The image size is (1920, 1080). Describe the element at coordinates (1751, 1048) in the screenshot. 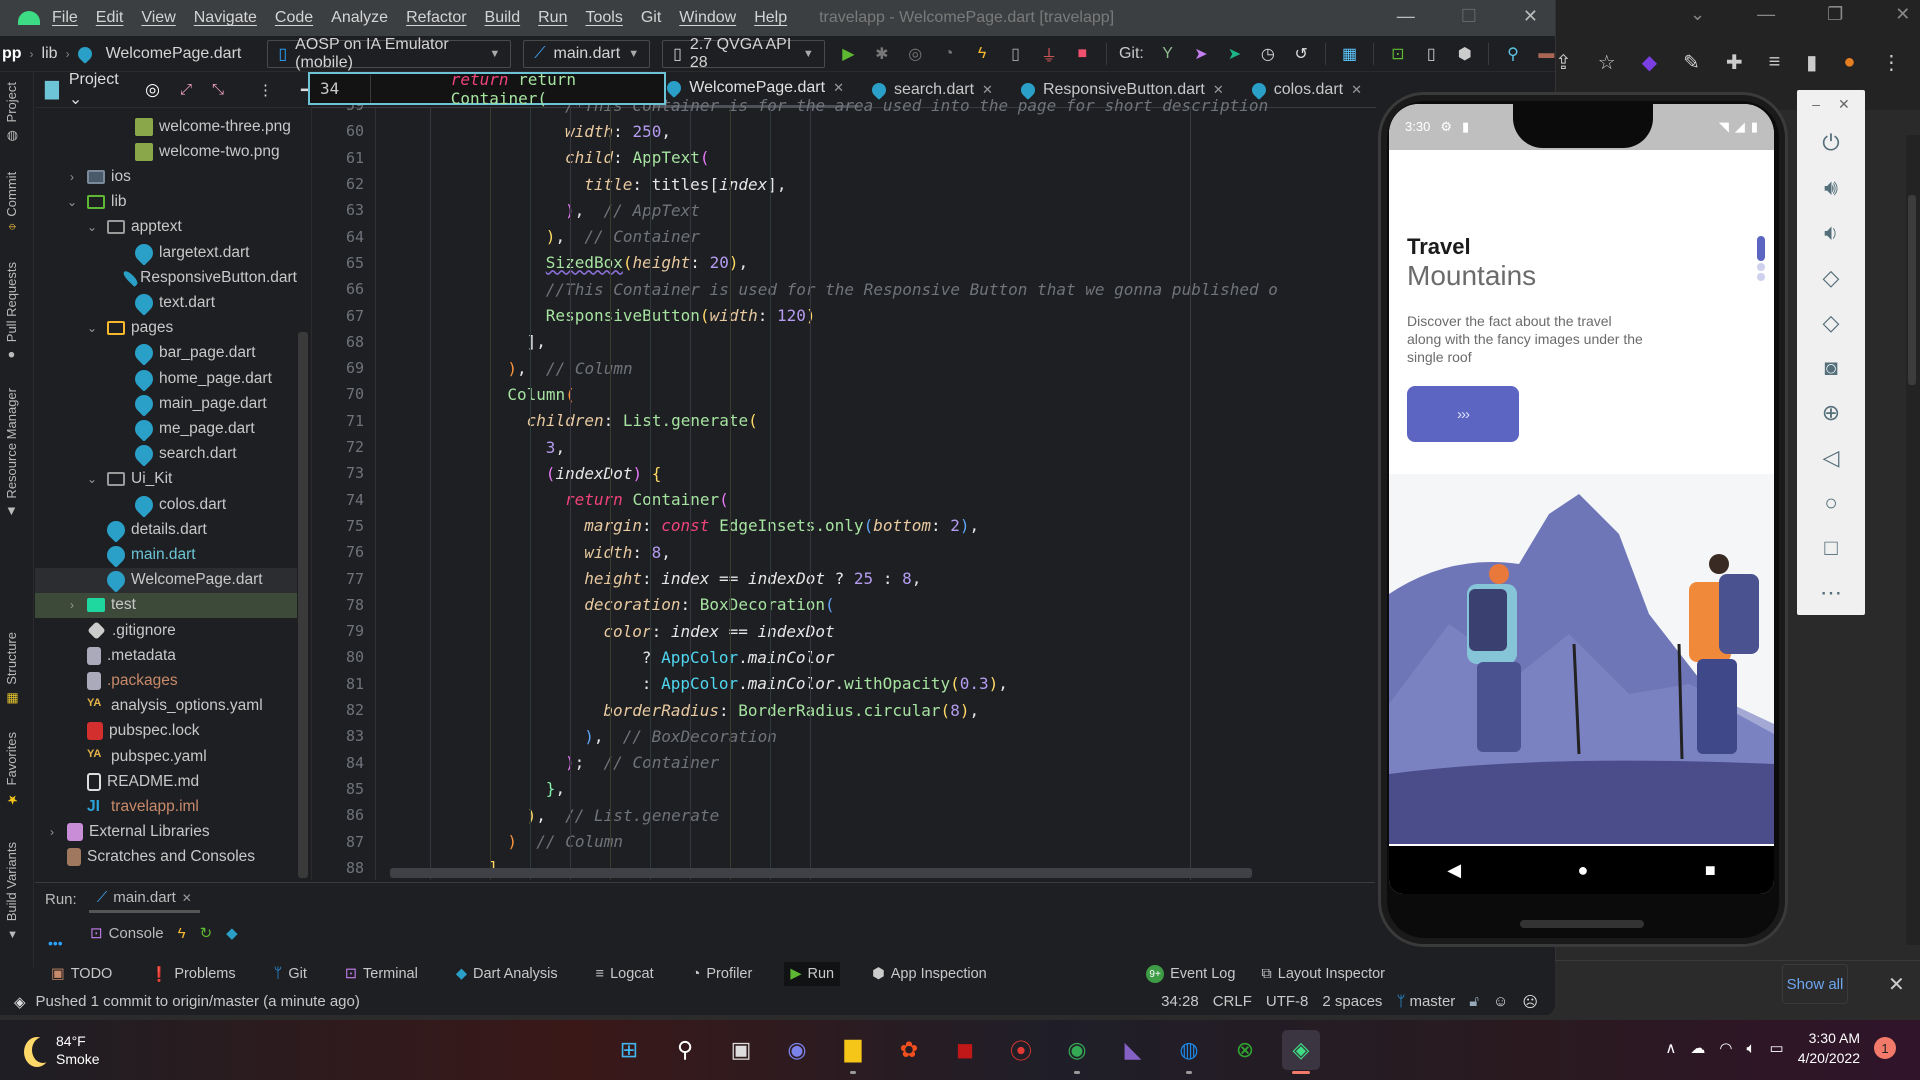

I see `volume-icon: 🔈︎` at that location.